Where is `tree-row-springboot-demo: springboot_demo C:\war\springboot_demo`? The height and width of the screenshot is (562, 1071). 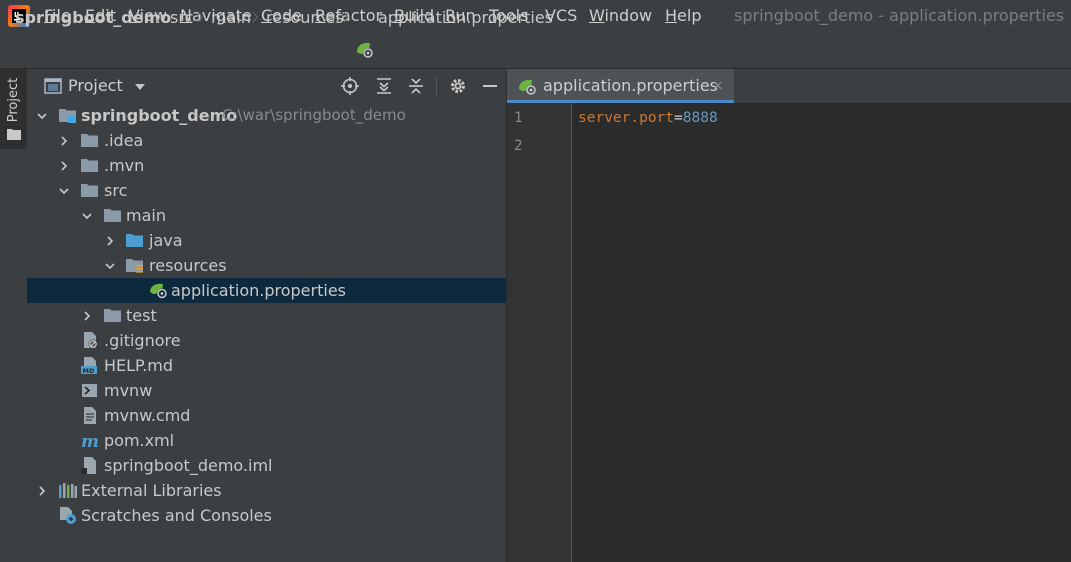 tree-row-springboot-demo: springboot_demo C:\war\springboot_demo is located at coordinates (266, 115).